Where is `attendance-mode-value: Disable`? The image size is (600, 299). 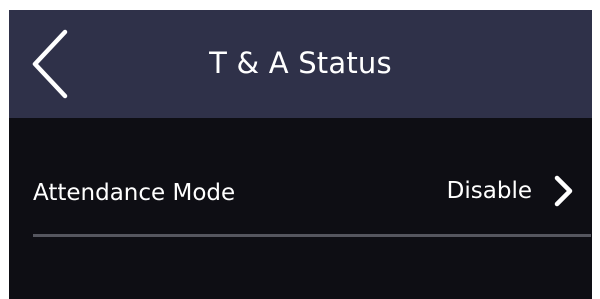
attendance-mode-value: Disable is located at coordinates (489, 191).